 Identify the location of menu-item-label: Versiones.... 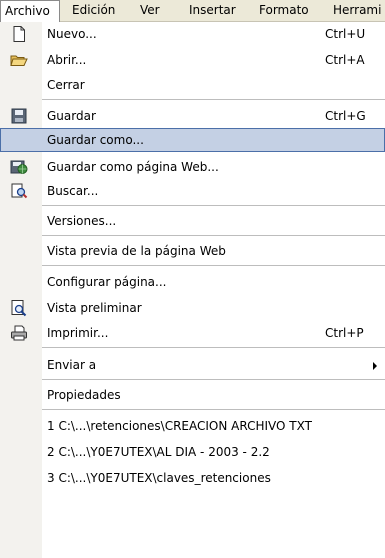
(82, 221).